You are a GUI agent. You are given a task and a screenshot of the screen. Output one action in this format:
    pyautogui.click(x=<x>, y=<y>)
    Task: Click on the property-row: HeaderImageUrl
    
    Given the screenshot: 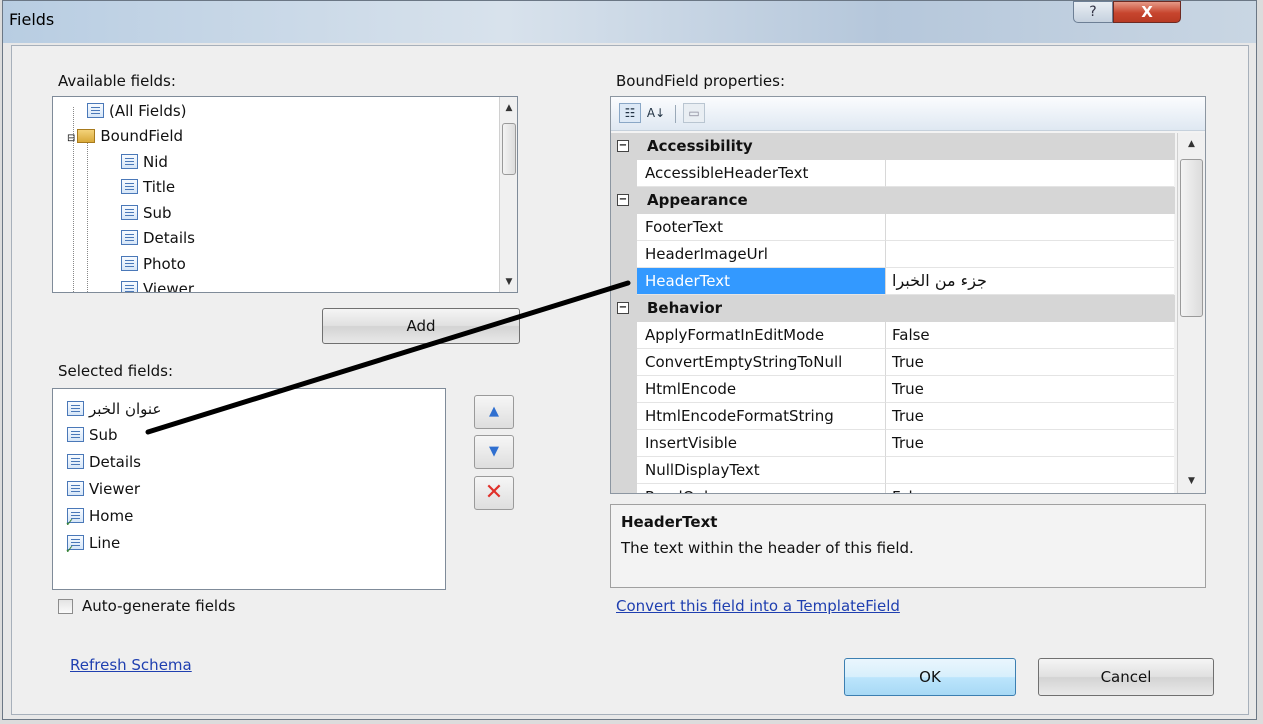 What is the action you would take?
    pyautogui.click(x=893, y=254)
    